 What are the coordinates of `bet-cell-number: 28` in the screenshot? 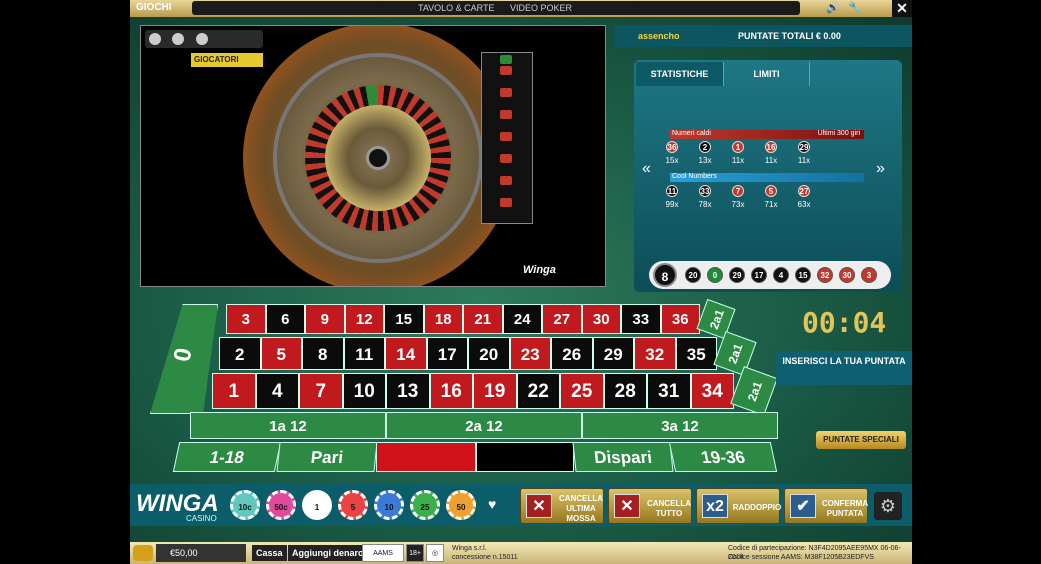 It's located at (625, 391).